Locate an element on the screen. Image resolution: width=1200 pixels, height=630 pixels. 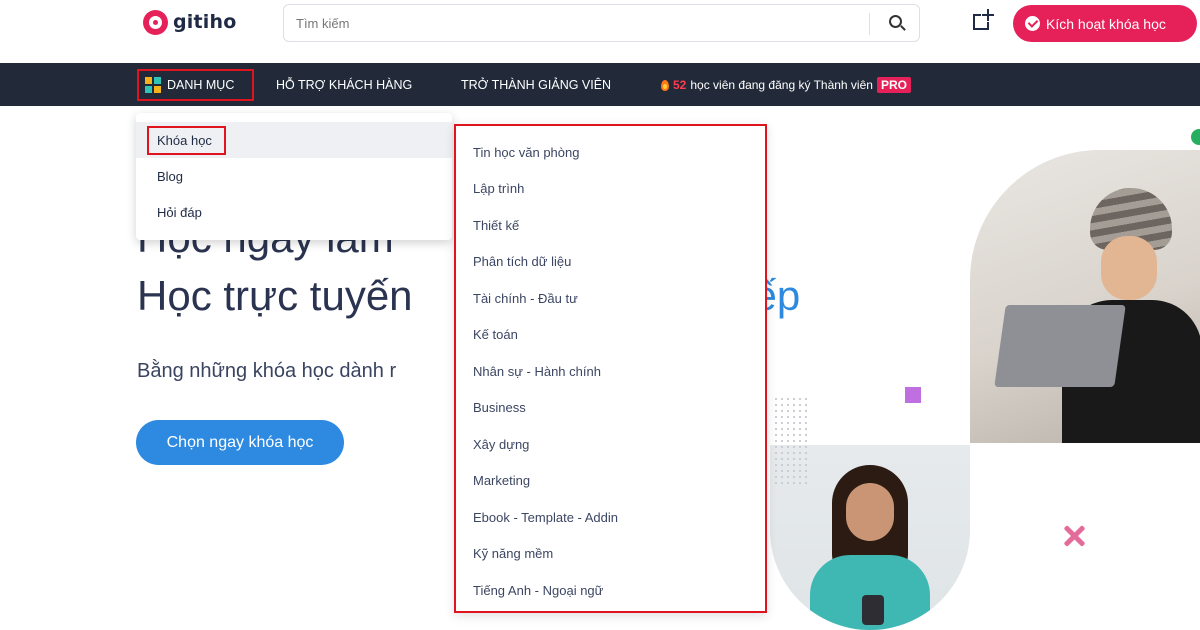
category-label: DANH MỤC is located at coordinates (201, 85).